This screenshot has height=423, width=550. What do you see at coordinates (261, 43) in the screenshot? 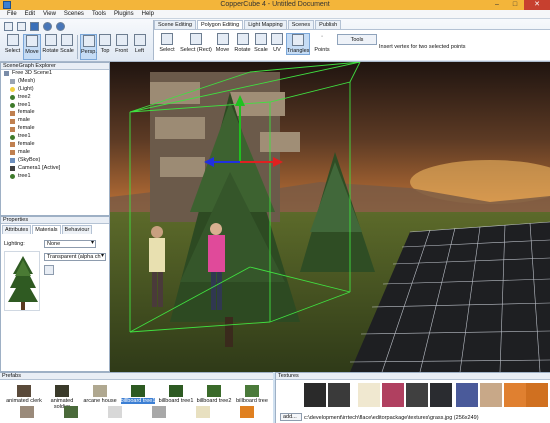
I see `poly-scale-button: Scale` at bounding box center [261, 43].